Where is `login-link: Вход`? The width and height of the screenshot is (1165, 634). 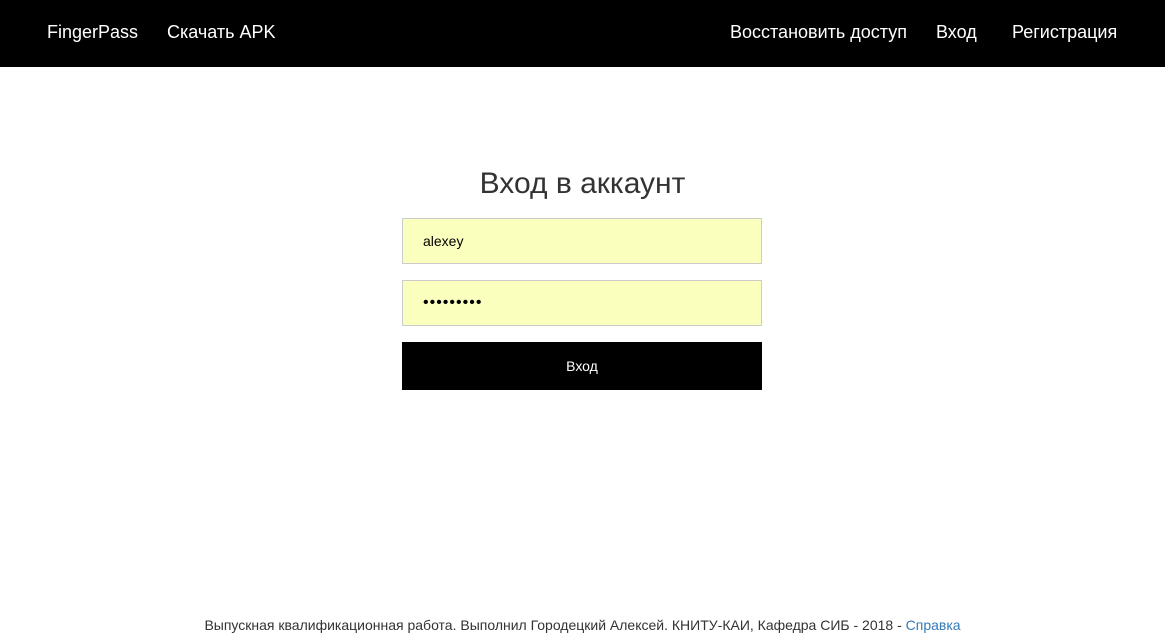
login-link: Вход is located at coordinates (956, 32).